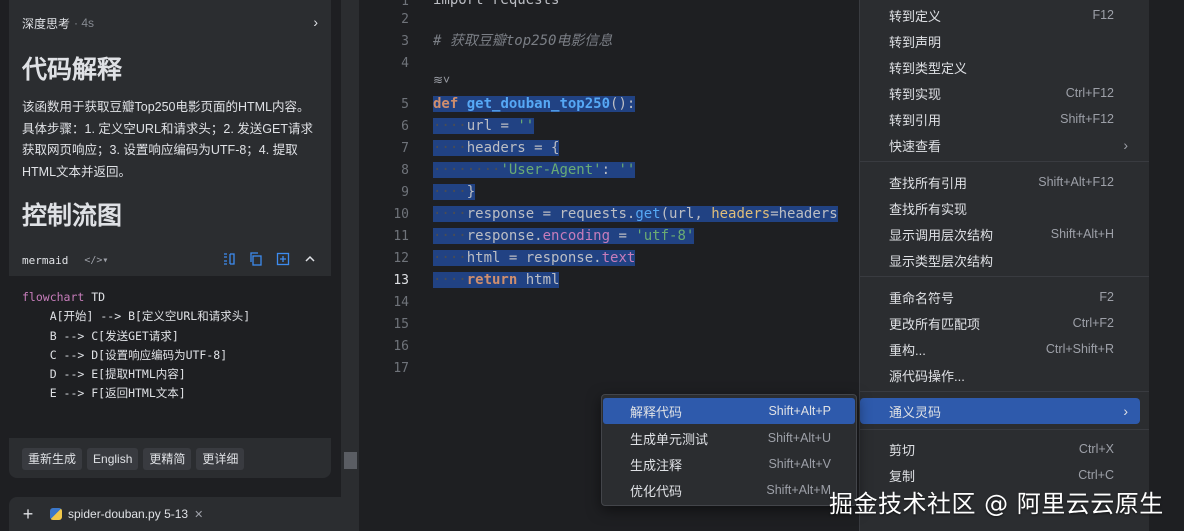  I want to click on panel-scrollbar-thumb, so click(350, 460).